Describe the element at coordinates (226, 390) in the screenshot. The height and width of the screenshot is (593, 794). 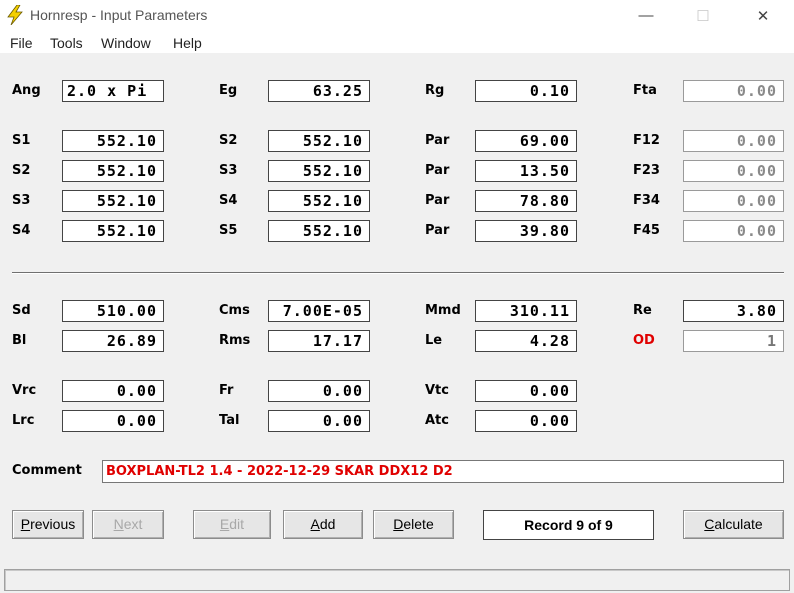
I see `fr-label: Fr` at that location.